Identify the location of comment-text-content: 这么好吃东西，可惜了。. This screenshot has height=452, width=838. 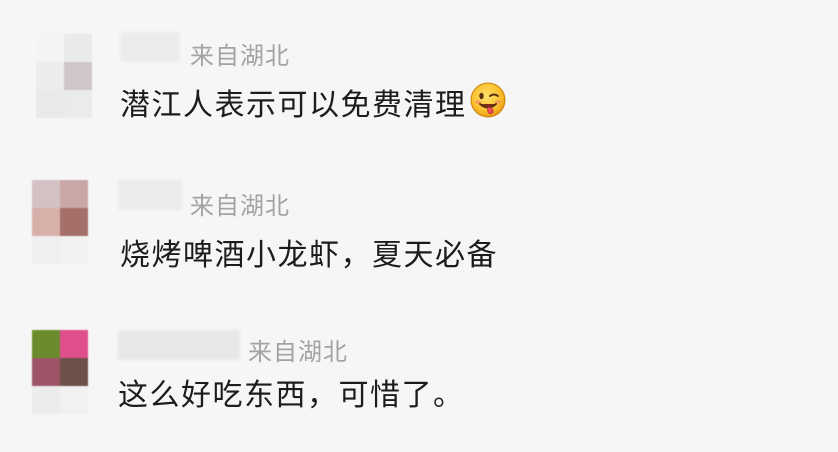
(291, 395).